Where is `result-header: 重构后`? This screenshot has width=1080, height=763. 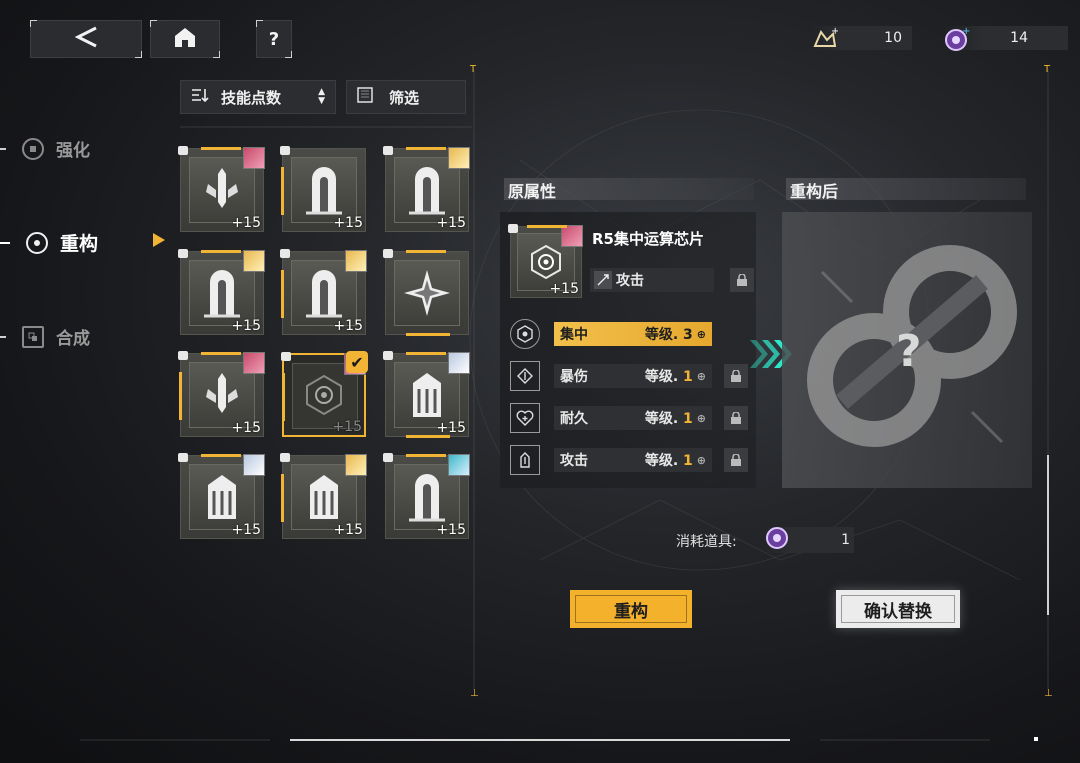
result-header: 重构后 is located at coordinates (906, 189).